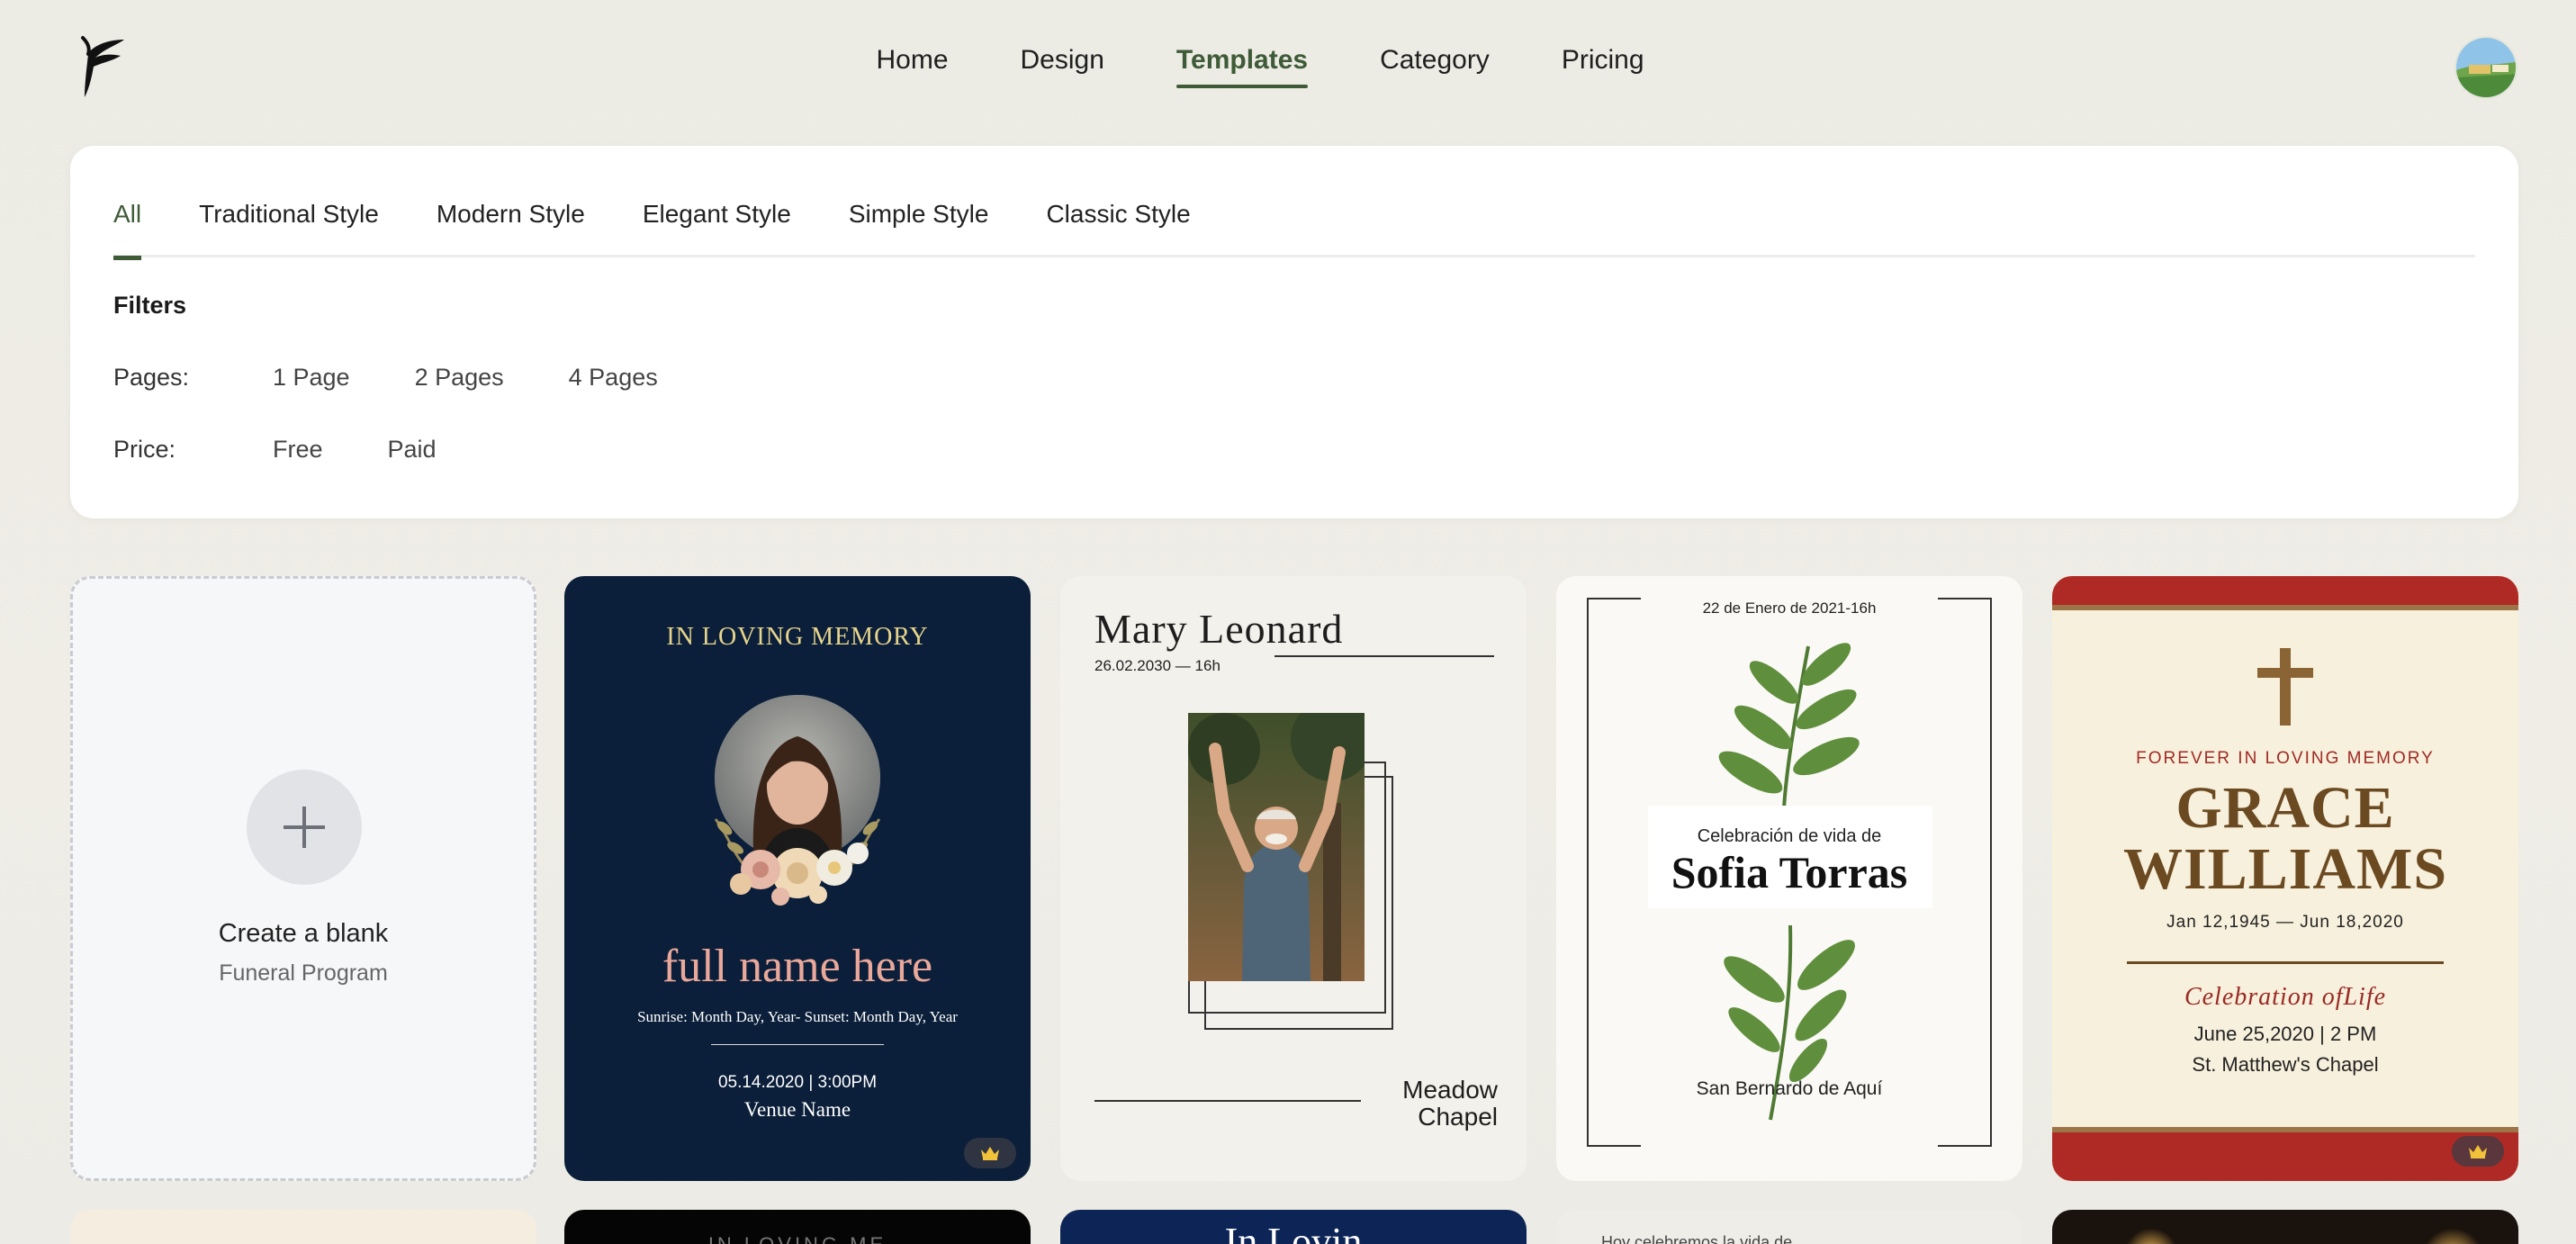 The width and height of the screenshot is (2576, 1244). What do you see at coordinates (1450, 1090) in the screenshot?
I see `chapel-line-1: Meadow` at bounding box center [1450, 1090].